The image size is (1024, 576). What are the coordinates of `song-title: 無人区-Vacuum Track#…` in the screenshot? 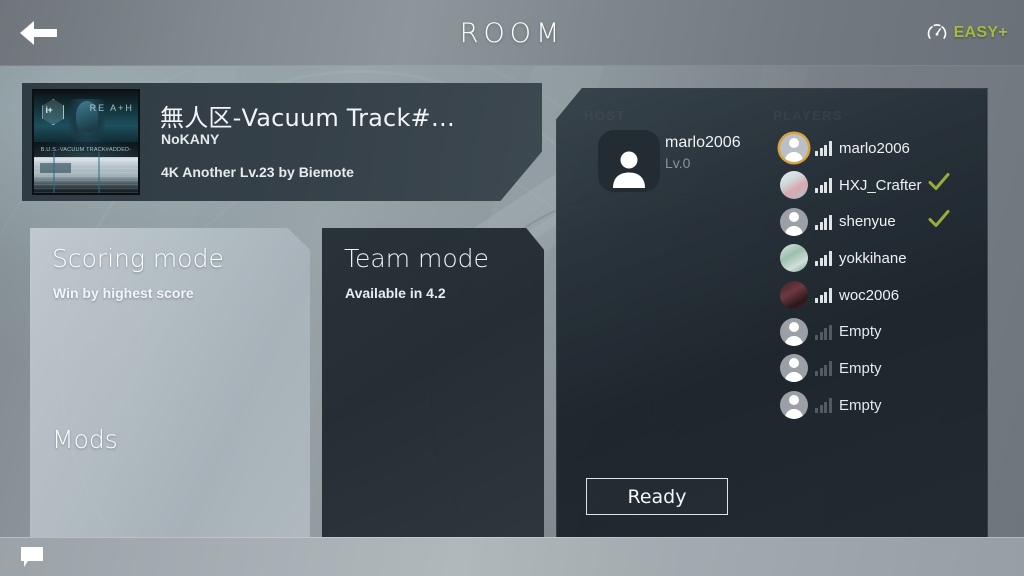 It's located at (308, 118).